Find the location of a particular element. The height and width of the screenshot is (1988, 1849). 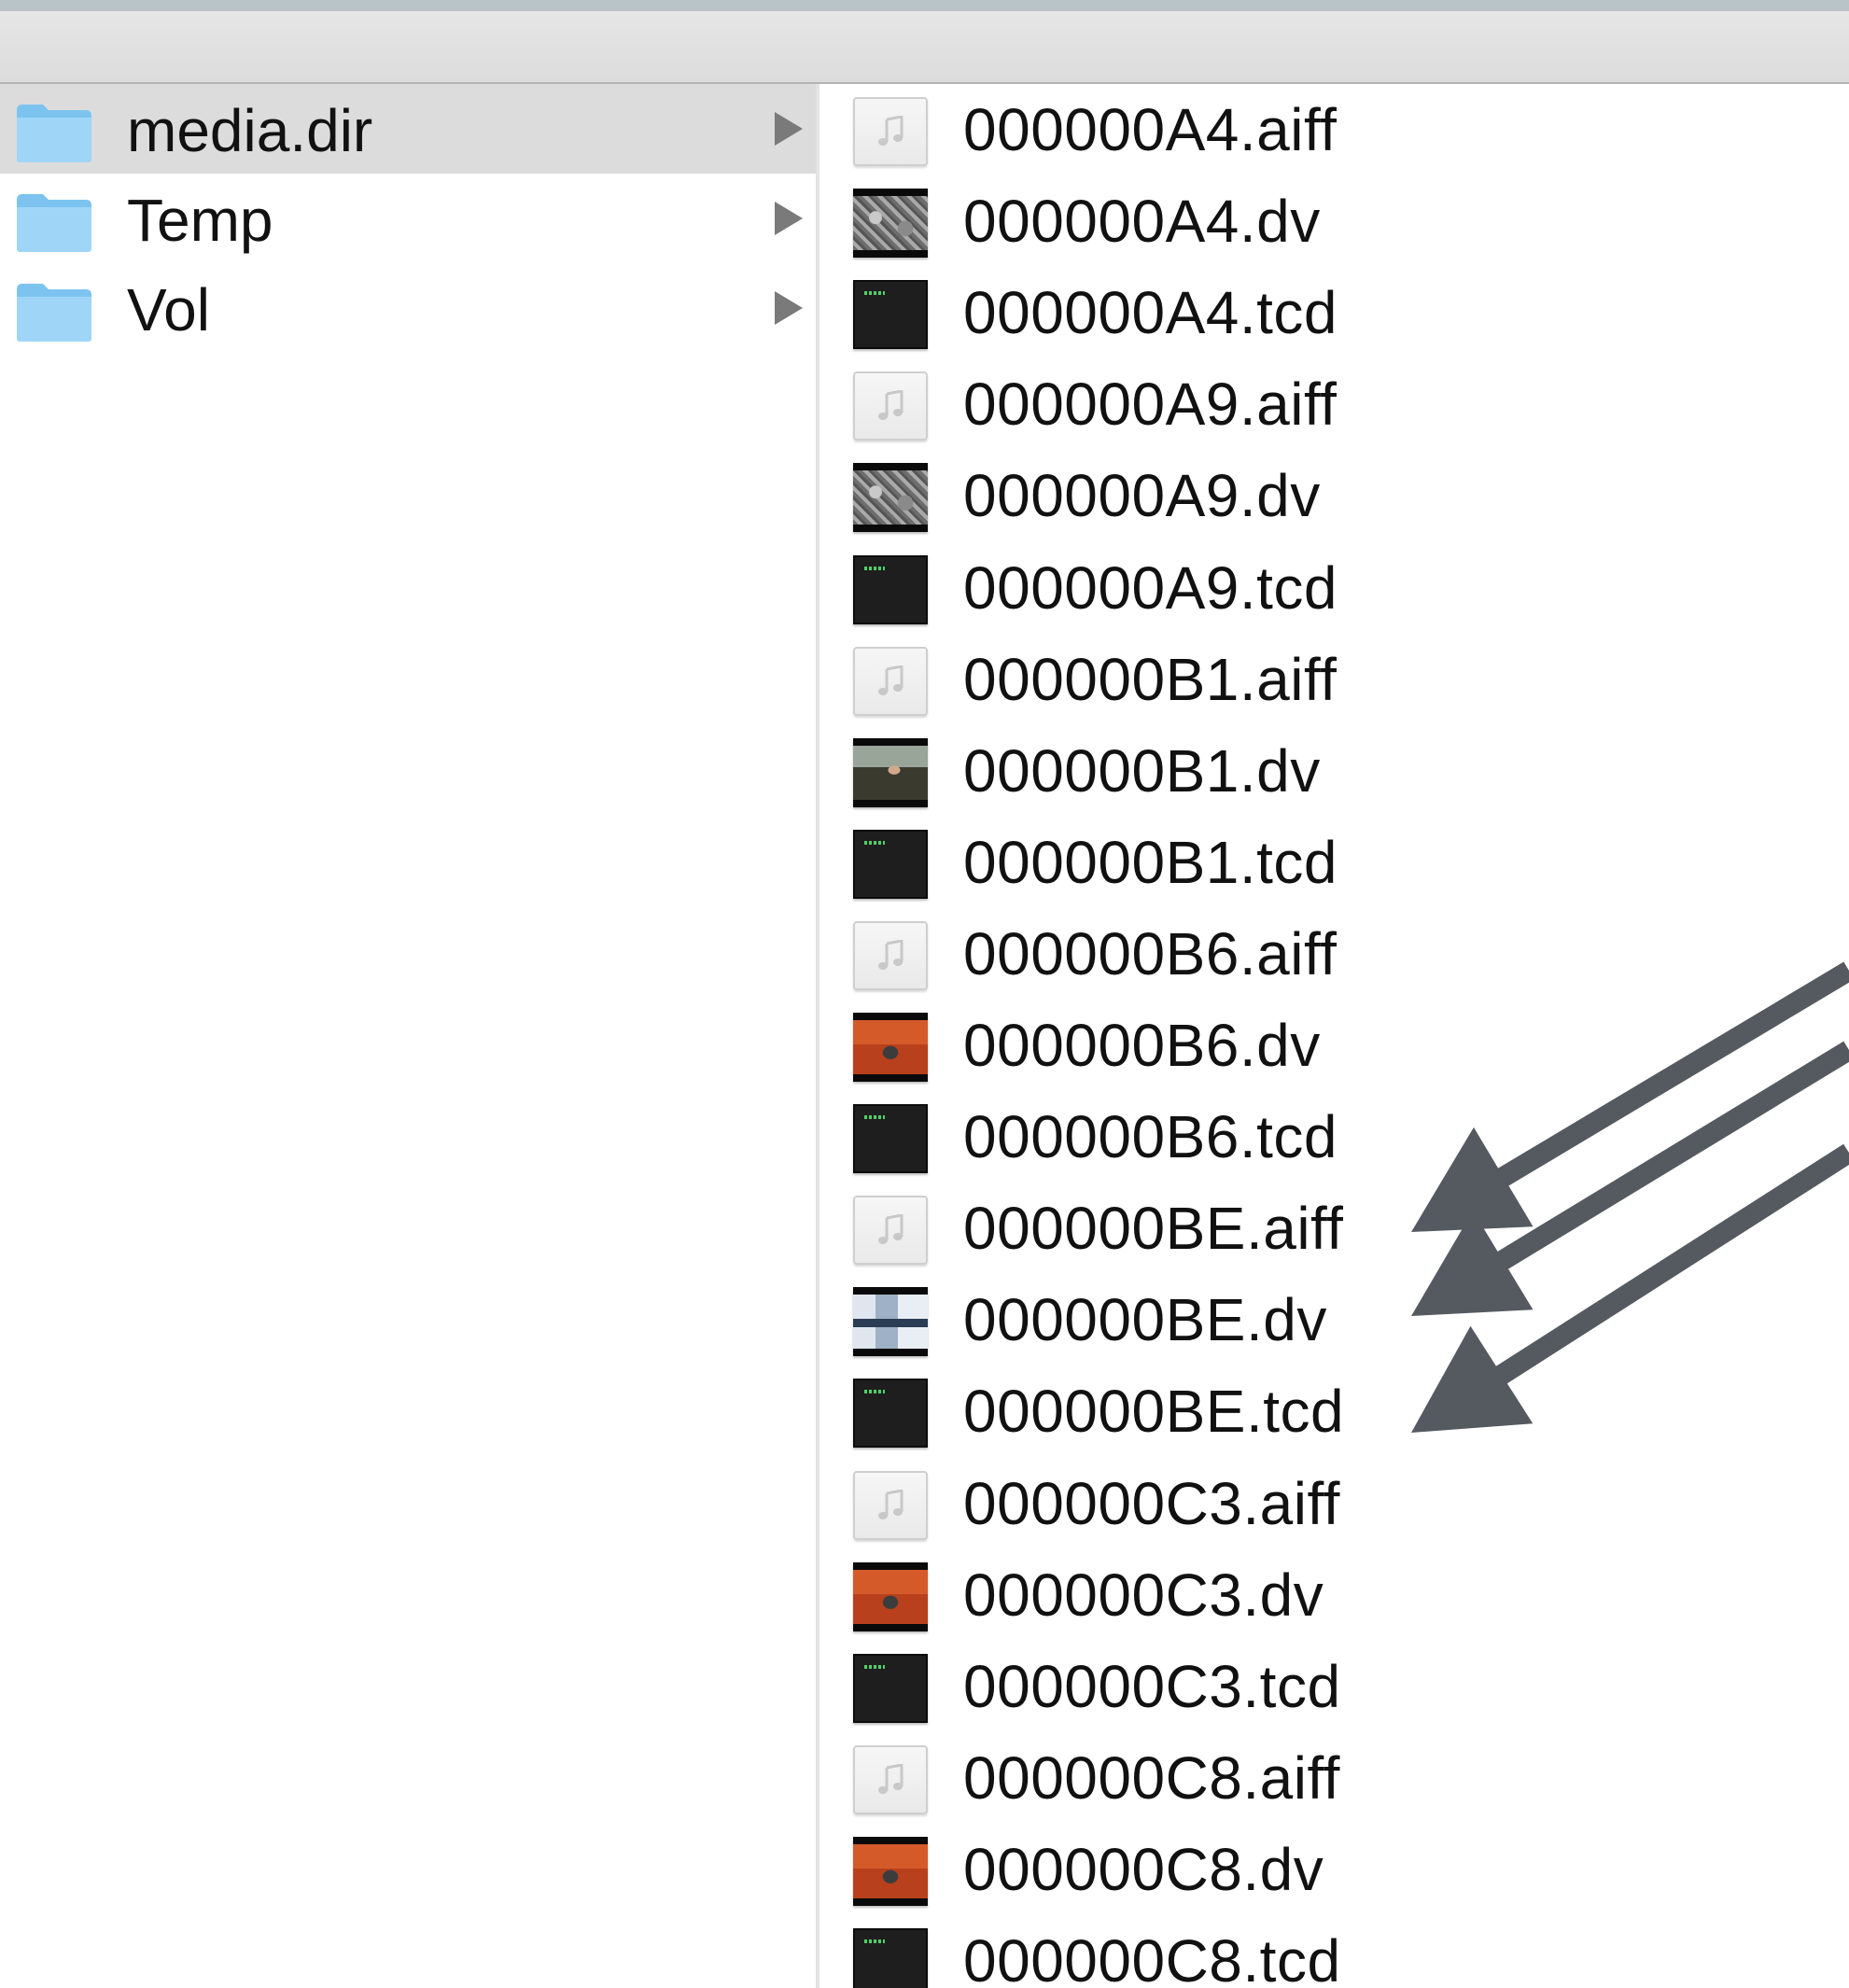

folder-row-vol: Vol is located at coordinates (408, 308).